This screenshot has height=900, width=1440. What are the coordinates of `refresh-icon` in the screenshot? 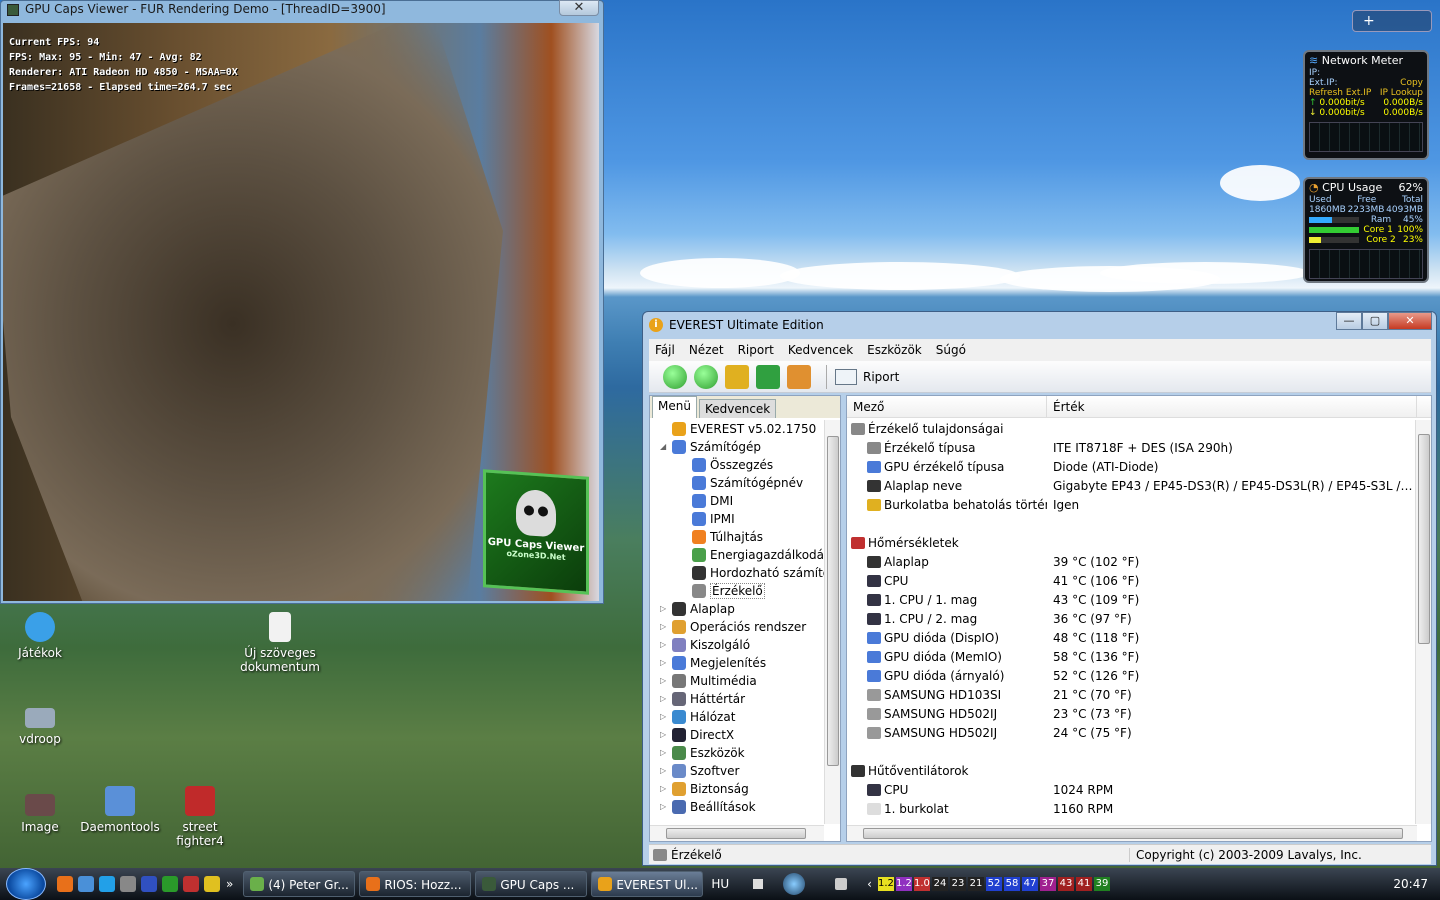 It's located at (768, 376).